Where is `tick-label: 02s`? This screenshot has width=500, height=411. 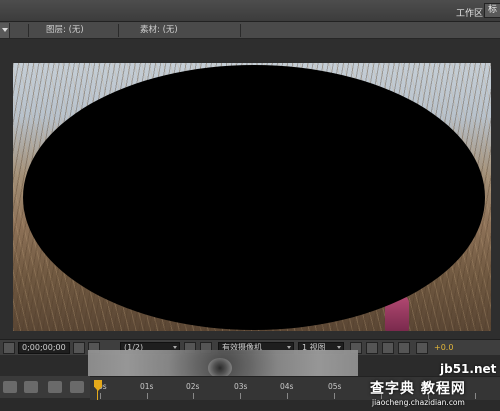
tick-label: 02s is located at coordinates (193, 386).